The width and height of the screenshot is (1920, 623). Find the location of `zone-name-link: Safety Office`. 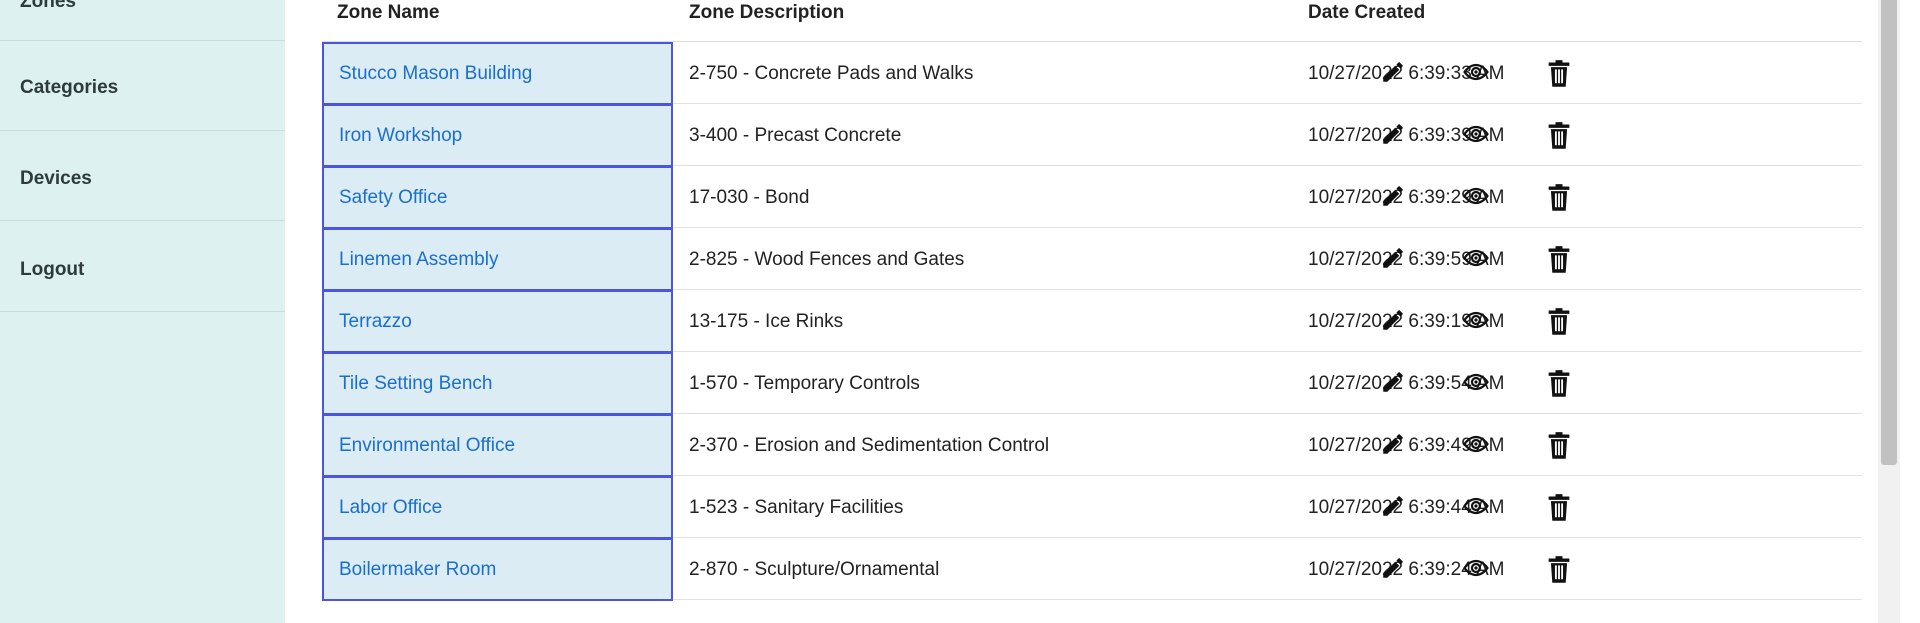

zone-name-link: Safety Office is located at coordinates (393, 198).